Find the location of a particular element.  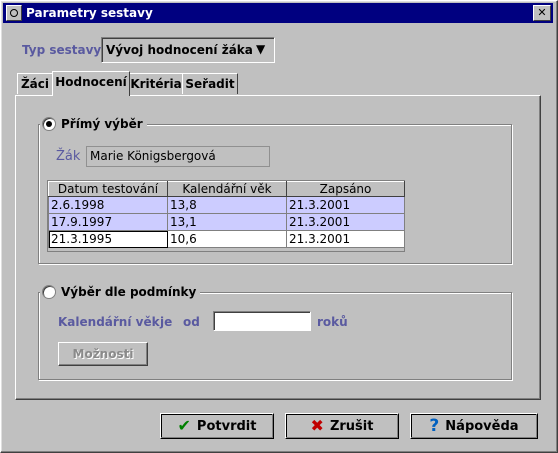

column-header: Zapsáno is located at coordinates (345, 189).